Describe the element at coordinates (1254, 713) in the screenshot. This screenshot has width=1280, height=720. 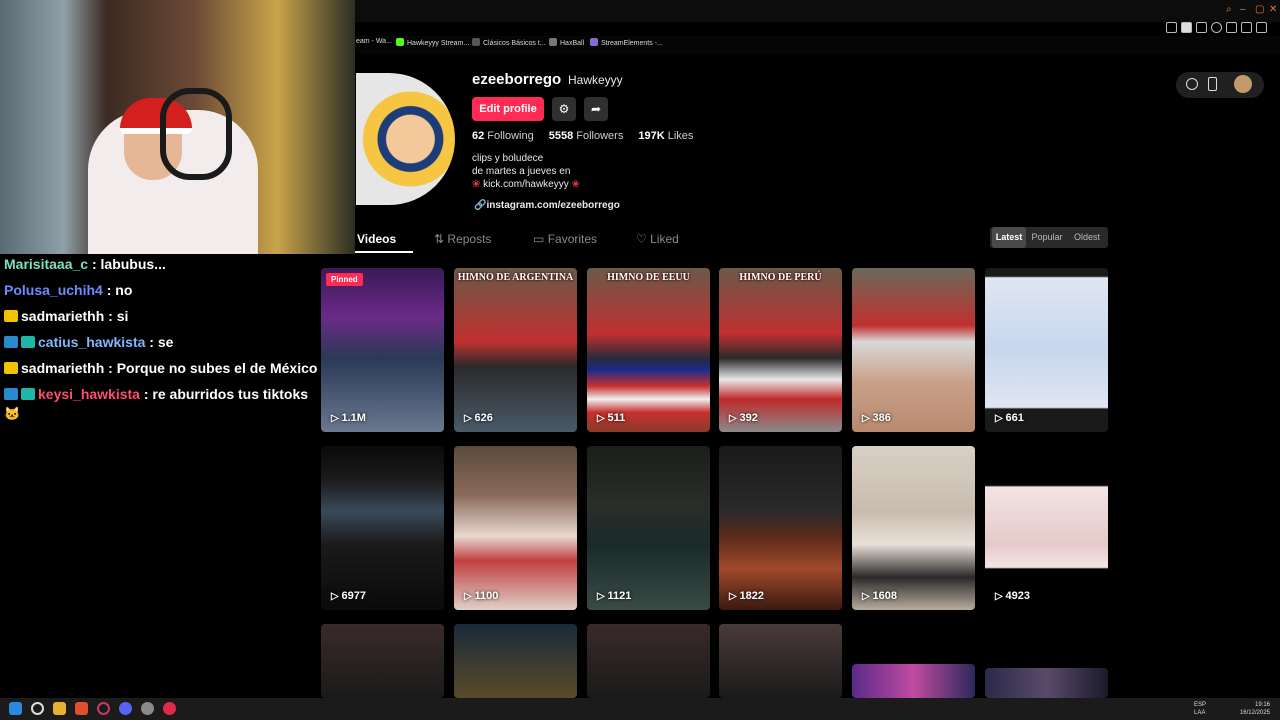
I see `clock-date: 16/12/2025` at that location.